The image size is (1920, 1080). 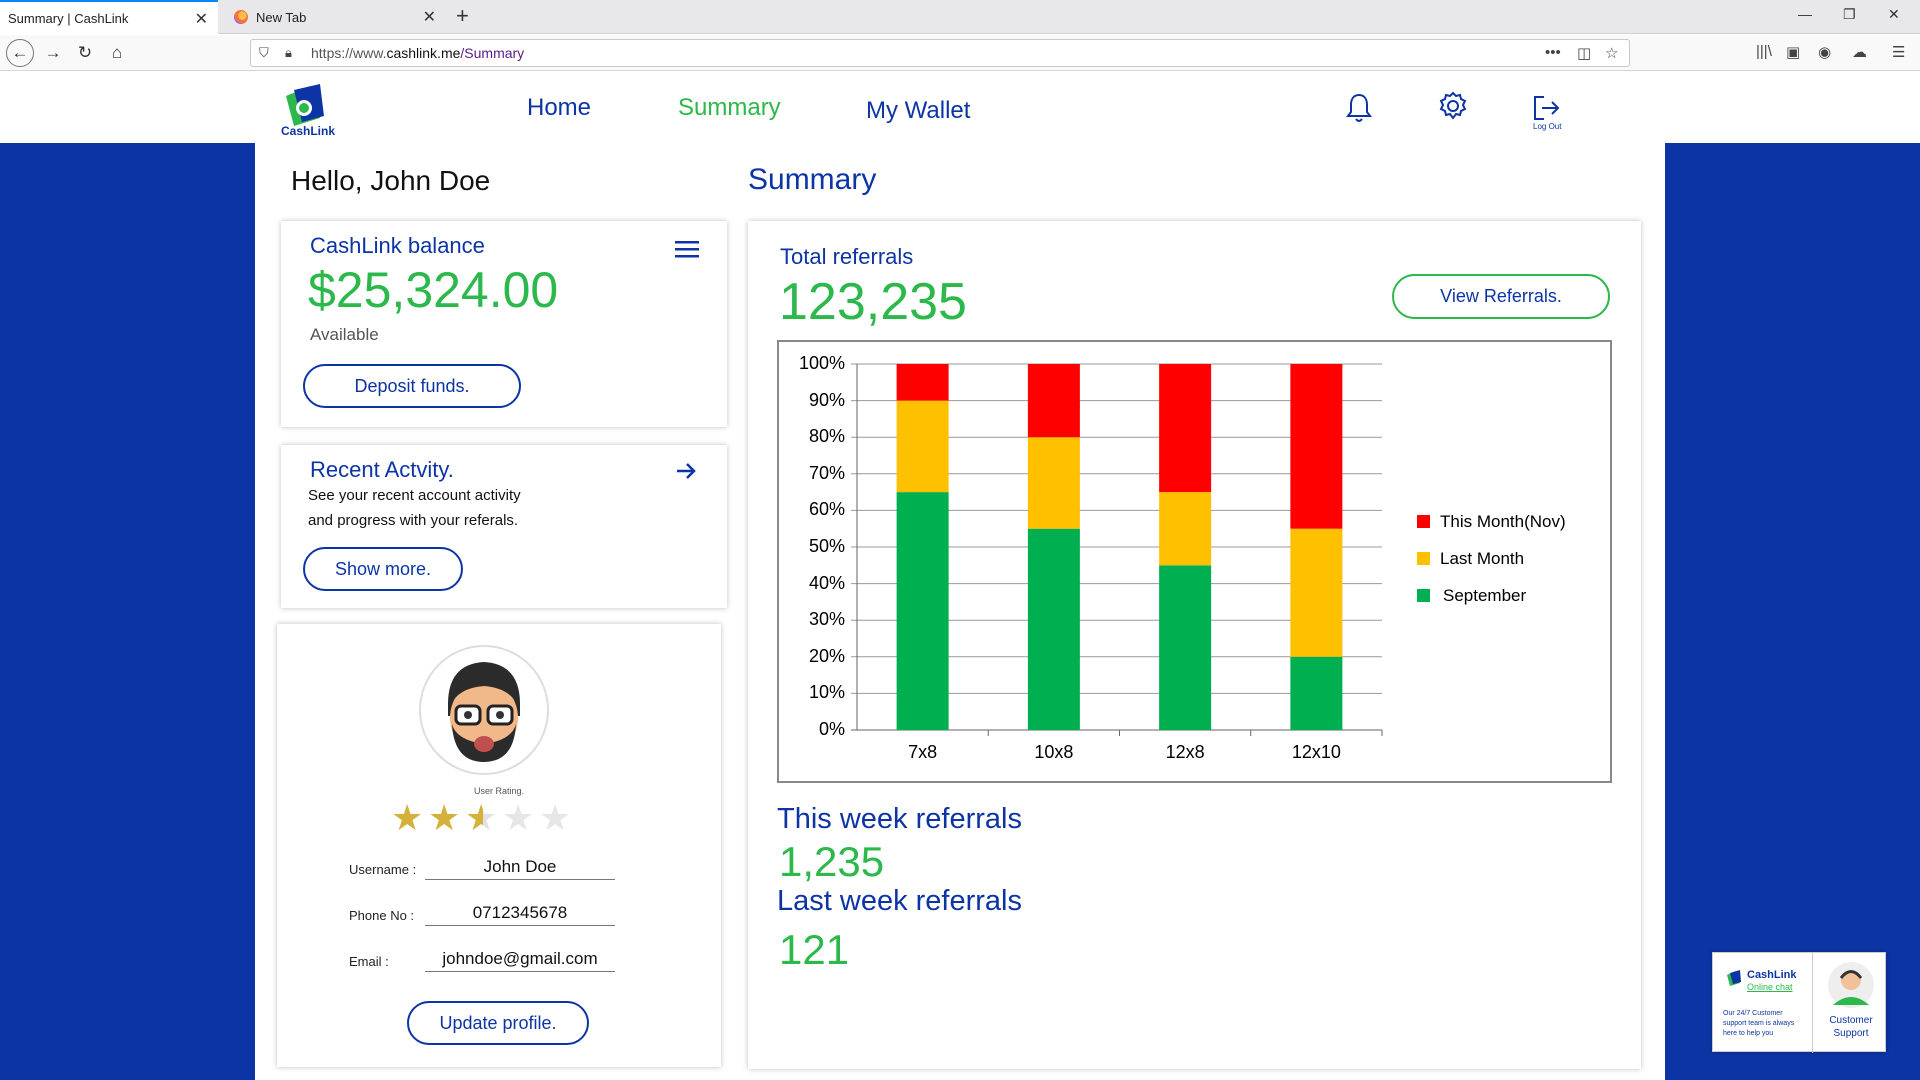 I want to click on bell-icon, so click(x=1359, y=108).